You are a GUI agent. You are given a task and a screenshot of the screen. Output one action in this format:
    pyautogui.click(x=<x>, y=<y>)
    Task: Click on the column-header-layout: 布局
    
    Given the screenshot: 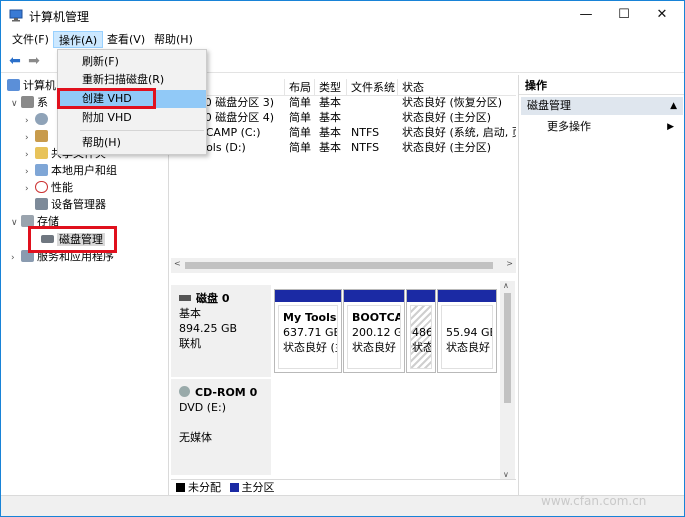 What is the action you would take?
    pyautogui.click(x=300, y=87)
    